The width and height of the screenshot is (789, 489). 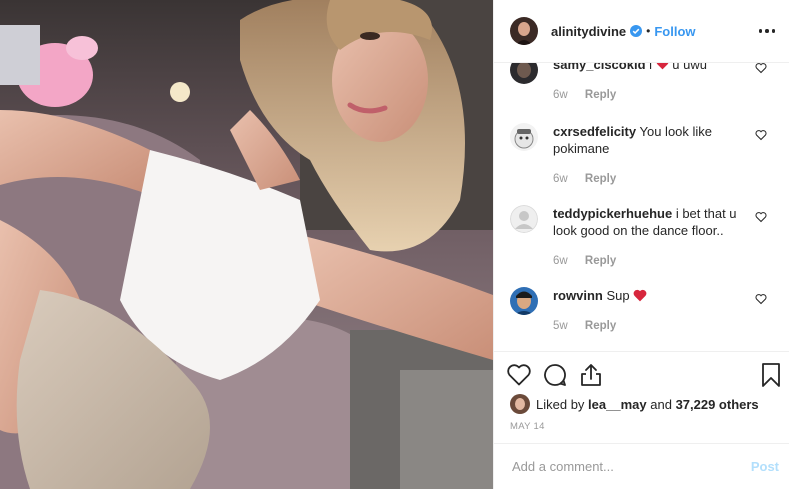 What do you see at coordinates (717, 404) in the screenshot?
I see `likes-count-link: 37,229 others` at bounding box center [717, 404].